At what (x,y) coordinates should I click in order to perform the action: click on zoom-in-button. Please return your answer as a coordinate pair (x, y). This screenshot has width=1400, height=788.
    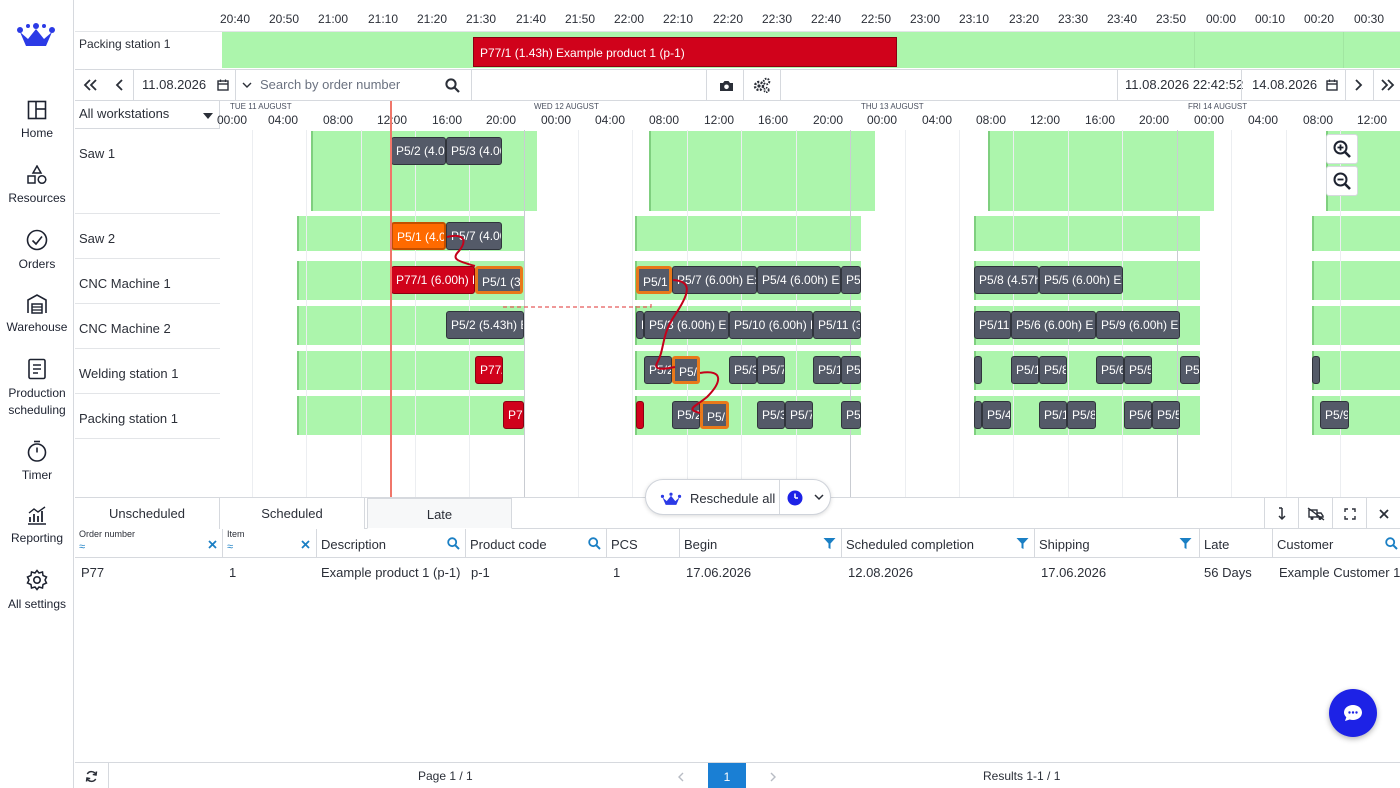
    Looking at the image, I should click on (1342, 149).